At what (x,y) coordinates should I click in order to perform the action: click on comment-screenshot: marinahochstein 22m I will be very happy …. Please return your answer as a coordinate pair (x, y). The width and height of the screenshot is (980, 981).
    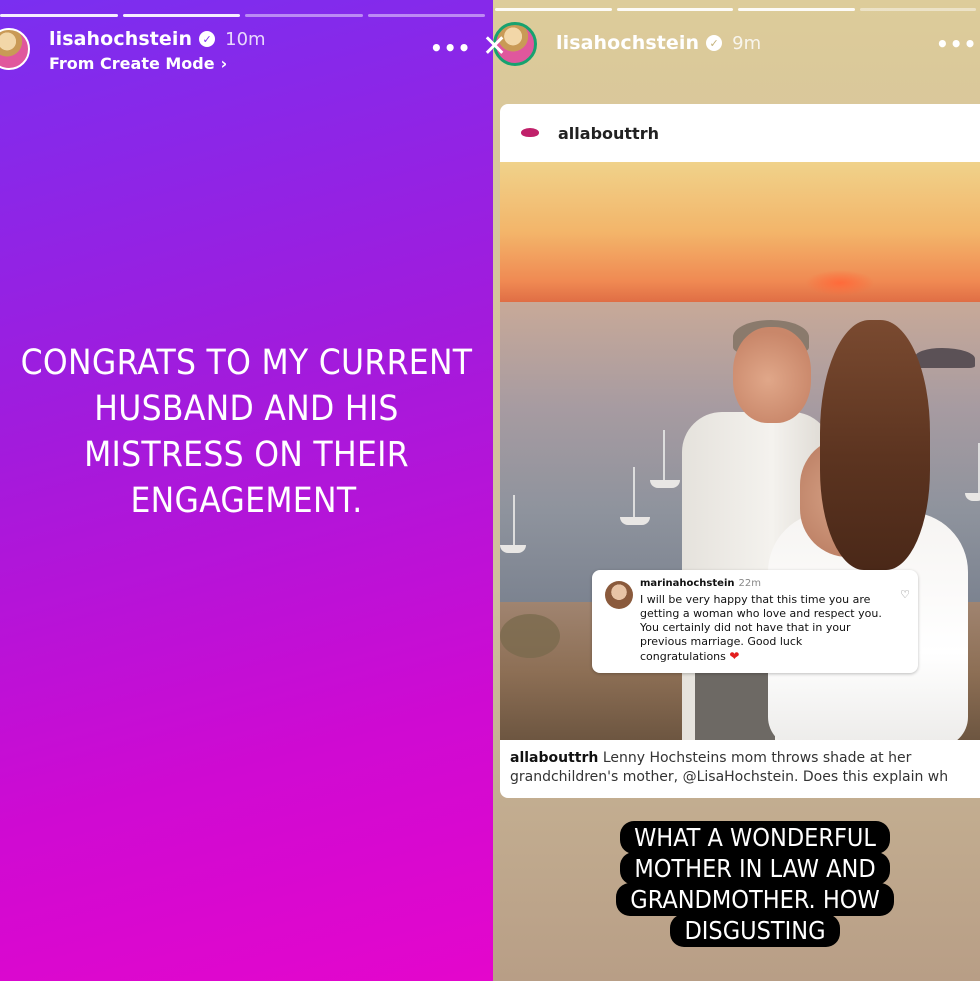
    Looking at the image, I should click on (755, 621).